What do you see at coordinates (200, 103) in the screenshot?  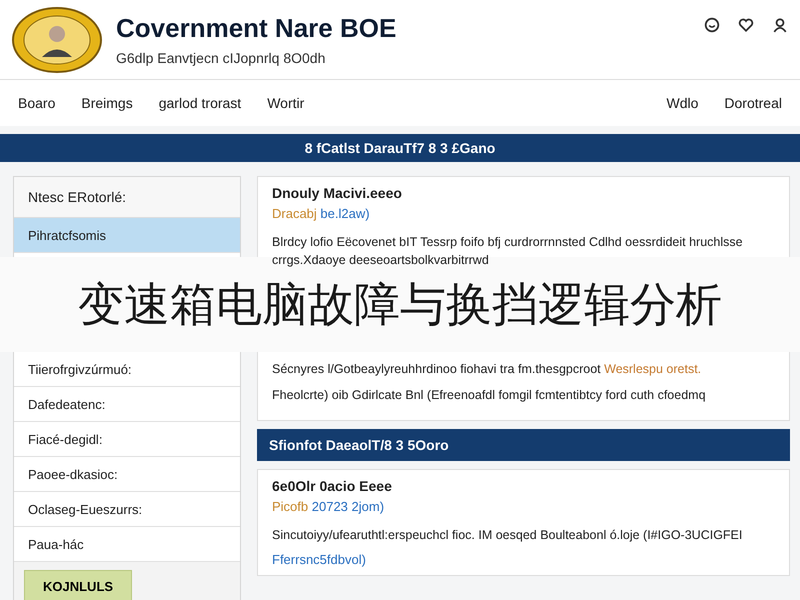 I see `nav-link: garlod trorast` at bounding box center [200, 103].